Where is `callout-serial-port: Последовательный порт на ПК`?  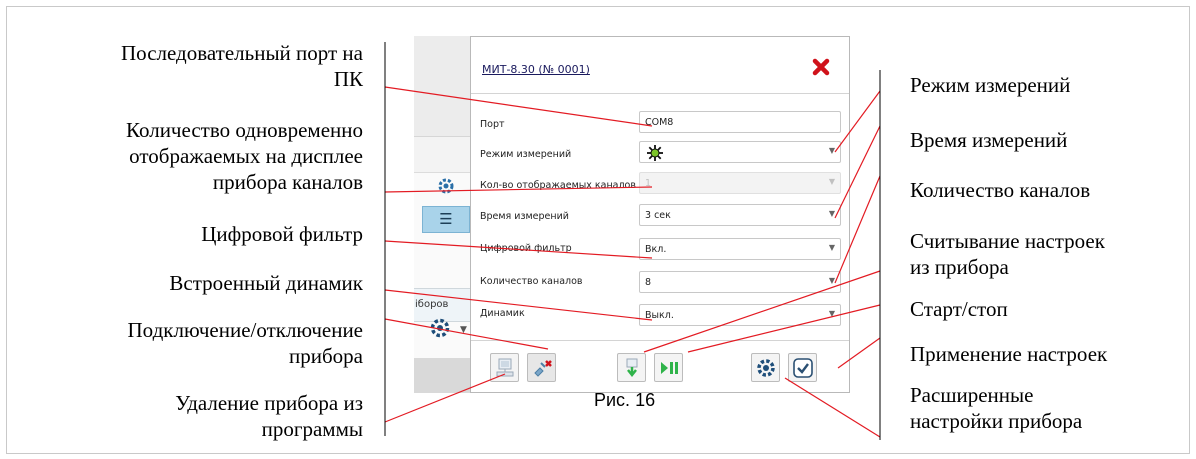 callout-serial-port: Последовательный порт на ПК is located at coordinates (242, 66).